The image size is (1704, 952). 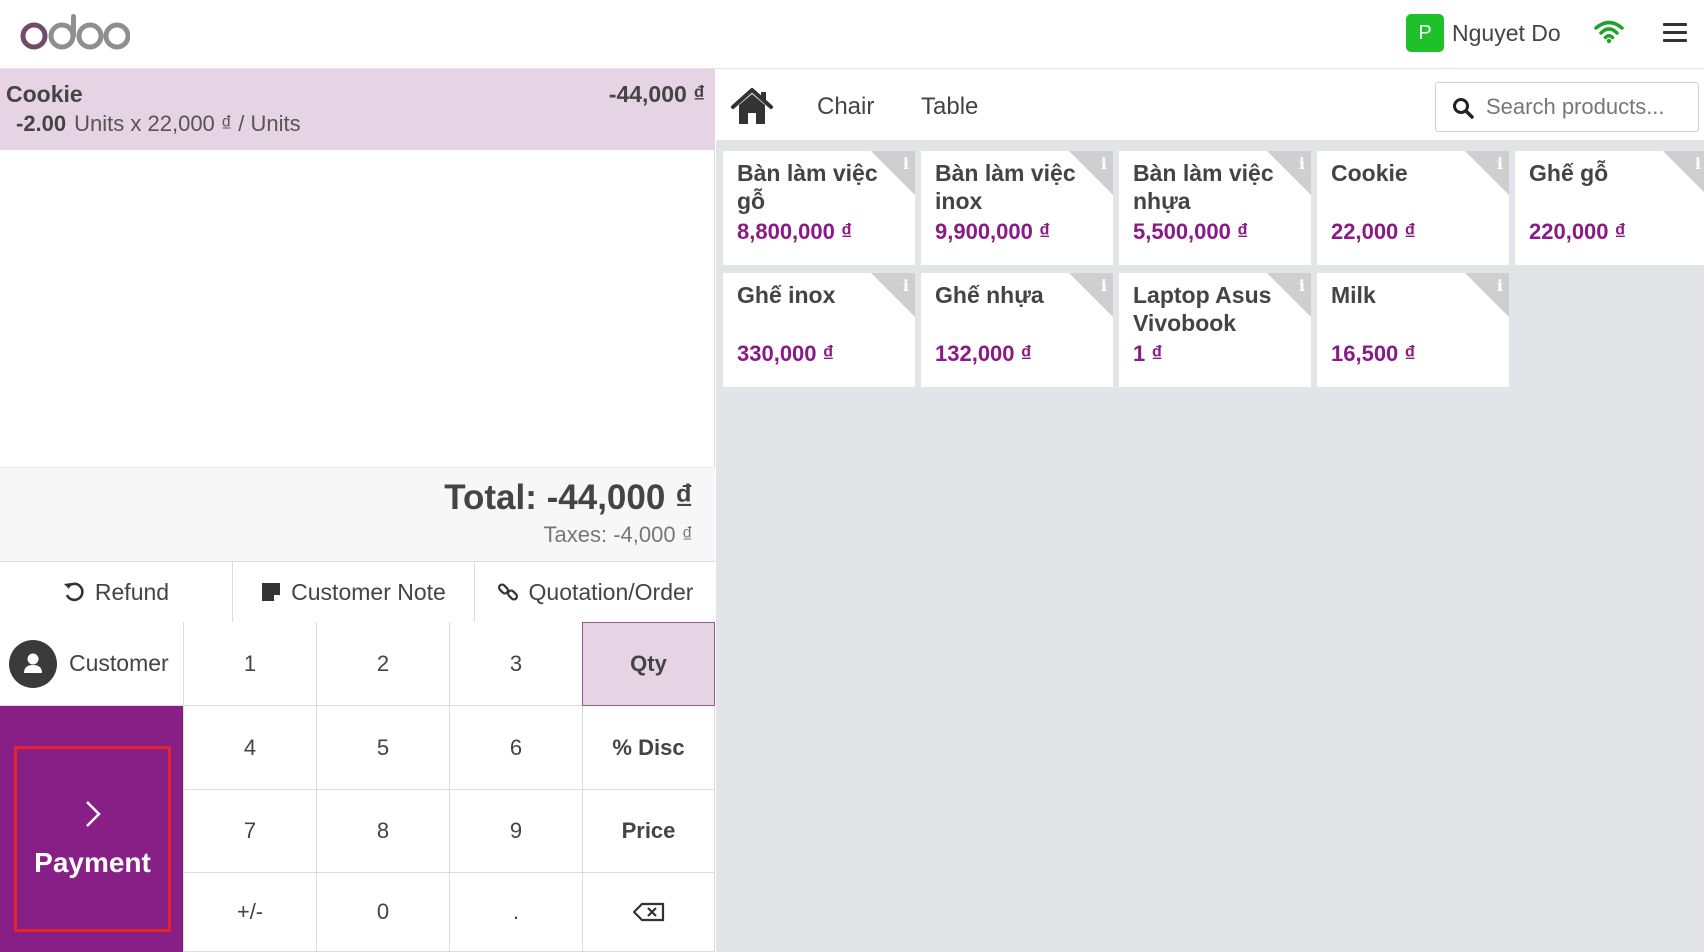 I want to click on order-line-total: -44,000 ₫, so click(x=656, y=94).